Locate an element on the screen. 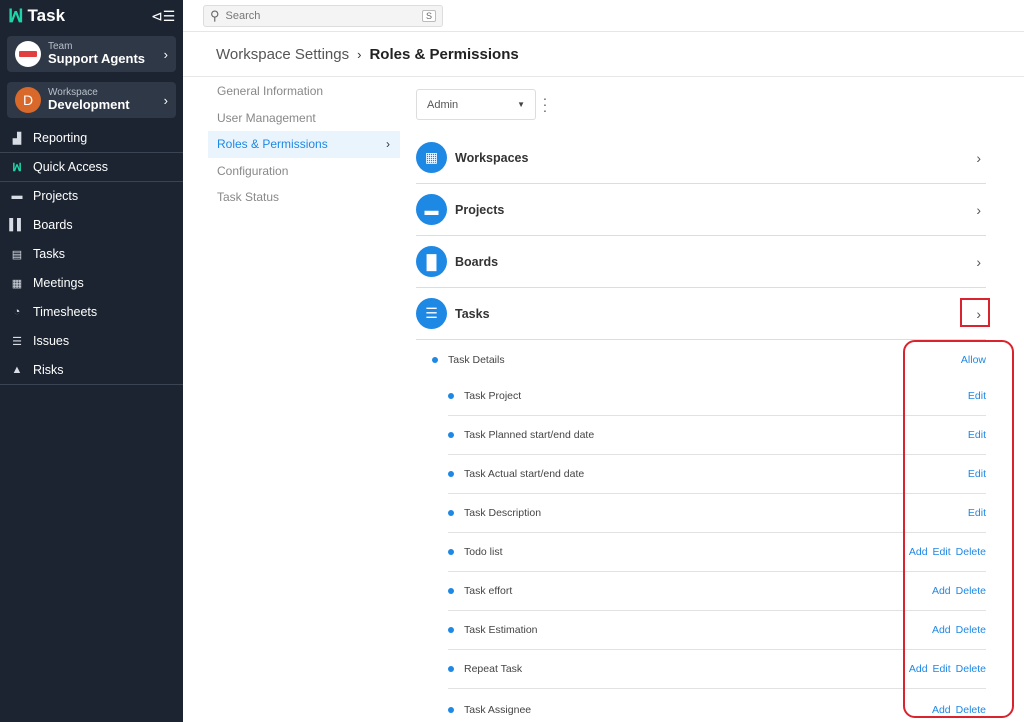 The height and width of the screenshot is (722, 1024). permission-label: Task Planned start/end date is located at coordinates (529, 435).